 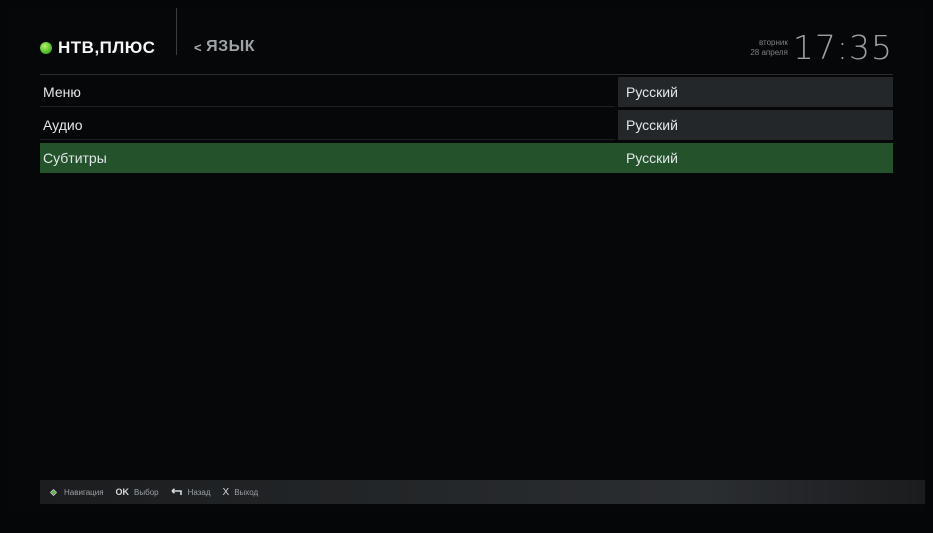 I want to click on hint-label: Назад, so click(x=199, y=492).